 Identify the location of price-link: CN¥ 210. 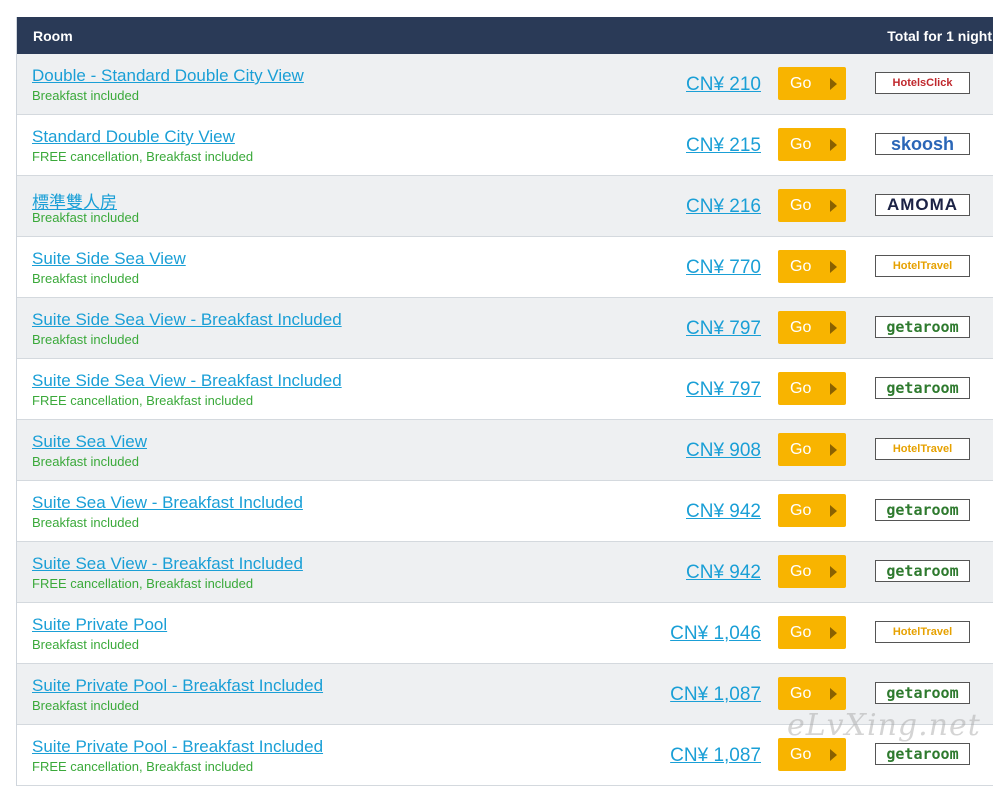
(723, 85).